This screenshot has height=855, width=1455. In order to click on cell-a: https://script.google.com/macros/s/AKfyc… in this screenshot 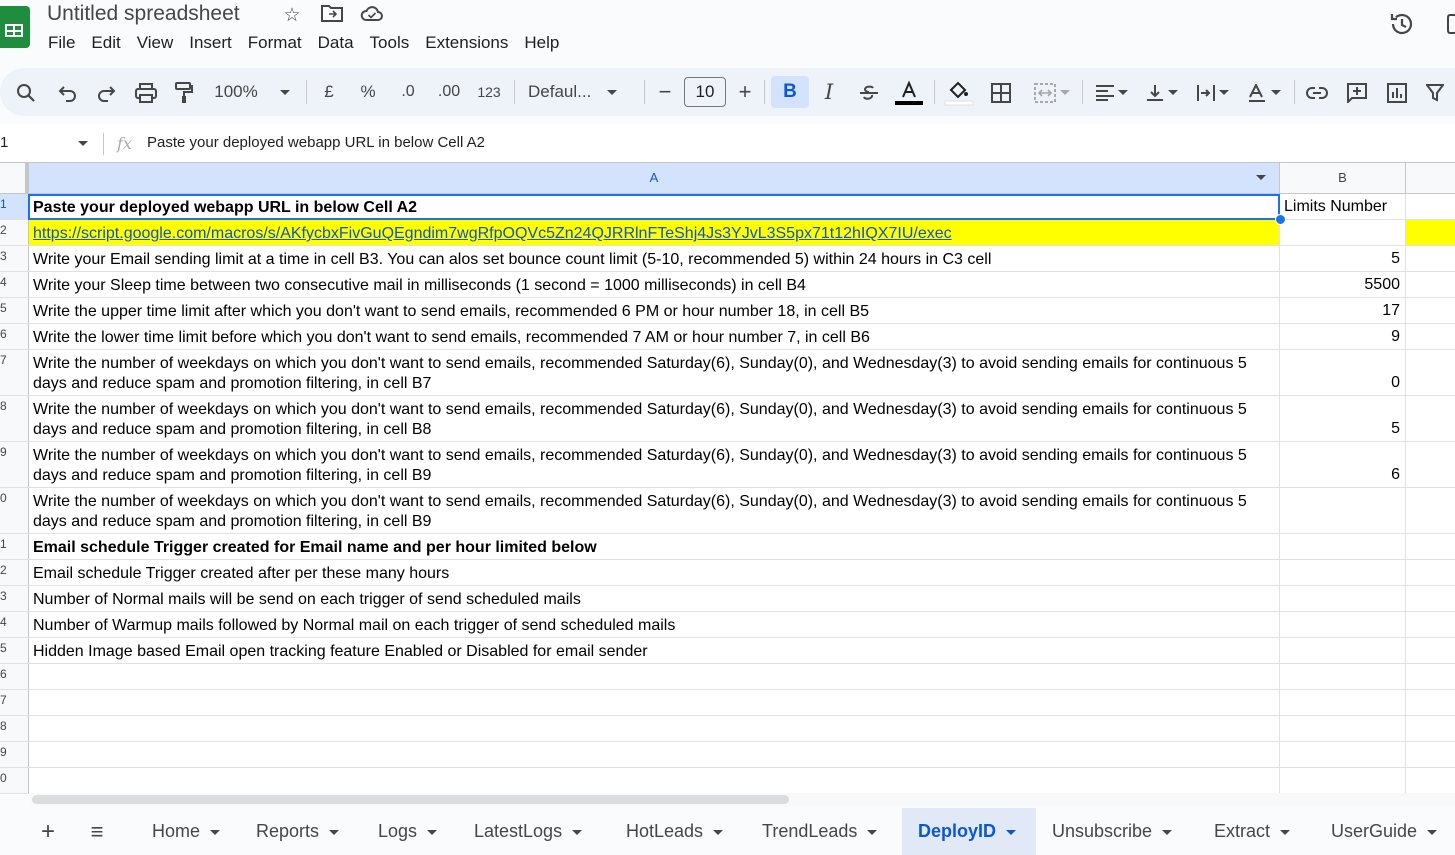, I will do `click(654, 232)`.